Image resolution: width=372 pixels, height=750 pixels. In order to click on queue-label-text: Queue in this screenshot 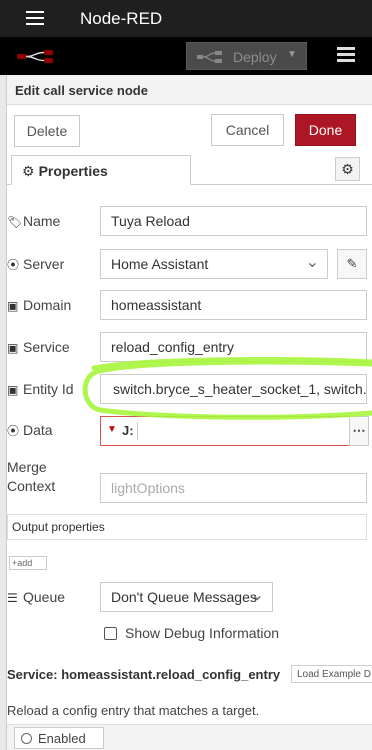, I will do `click(44, 597)`.